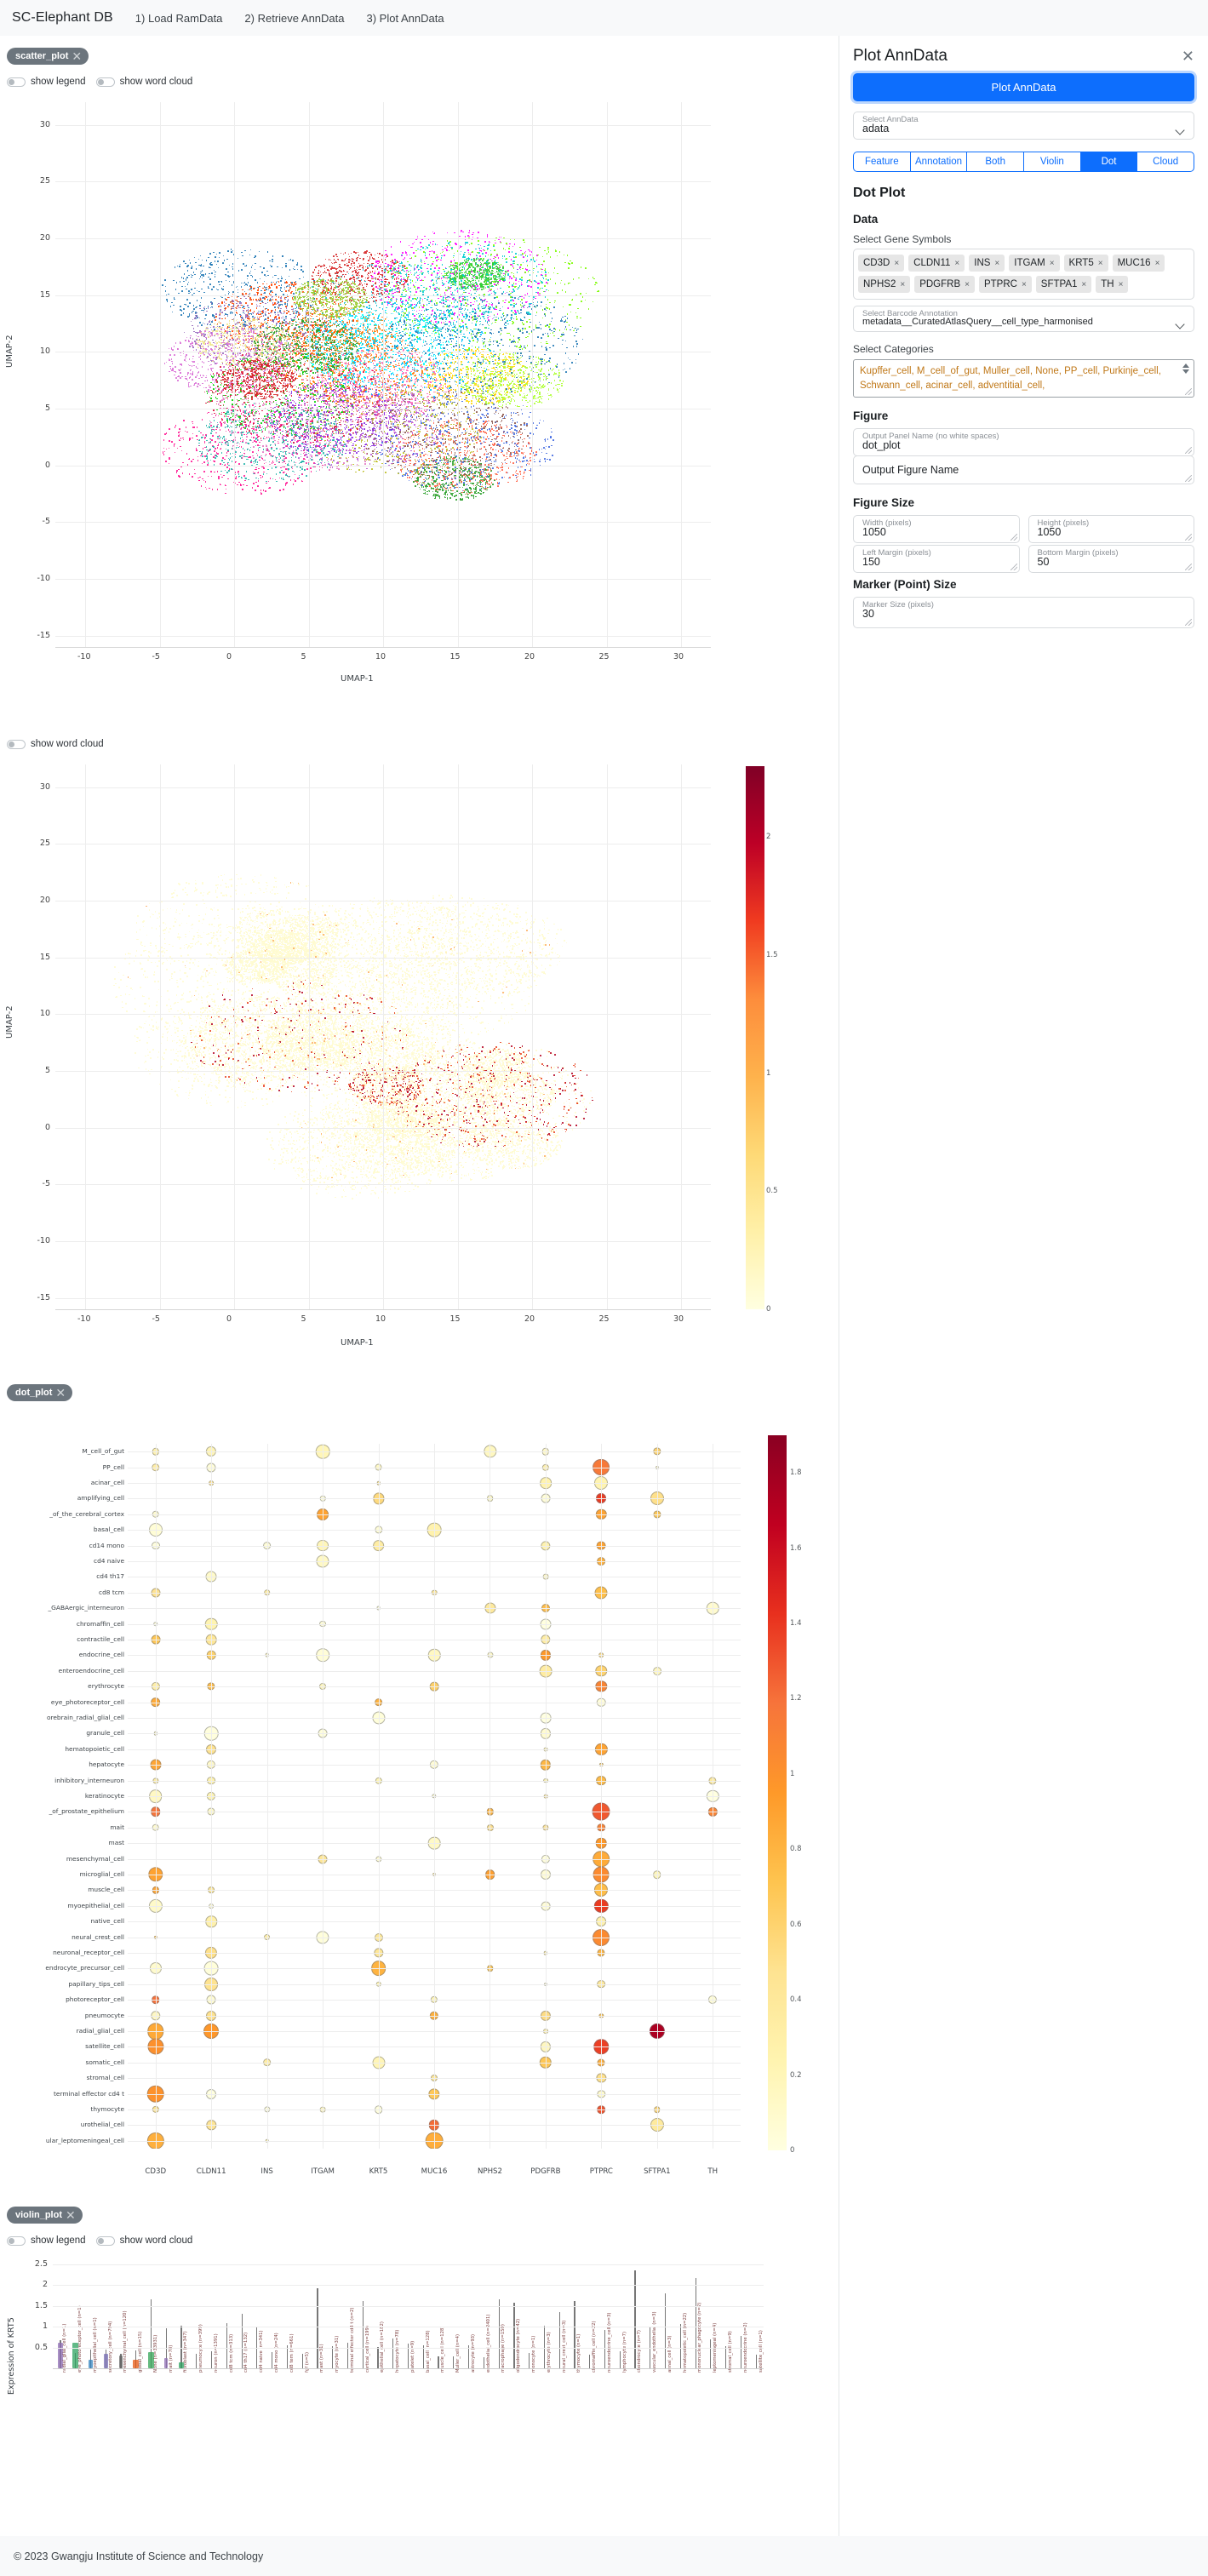  I want to click on figure-size-heading: Figure Size, so click(1023, 503).